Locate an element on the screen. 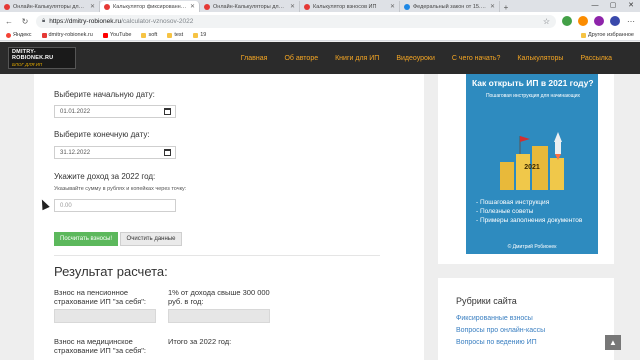 The image size is (640, 360). site-logo: DMITRY-ROBIONEK.RU БЛОГ ДЛЯ ИП is located at coordinates (42, 58).